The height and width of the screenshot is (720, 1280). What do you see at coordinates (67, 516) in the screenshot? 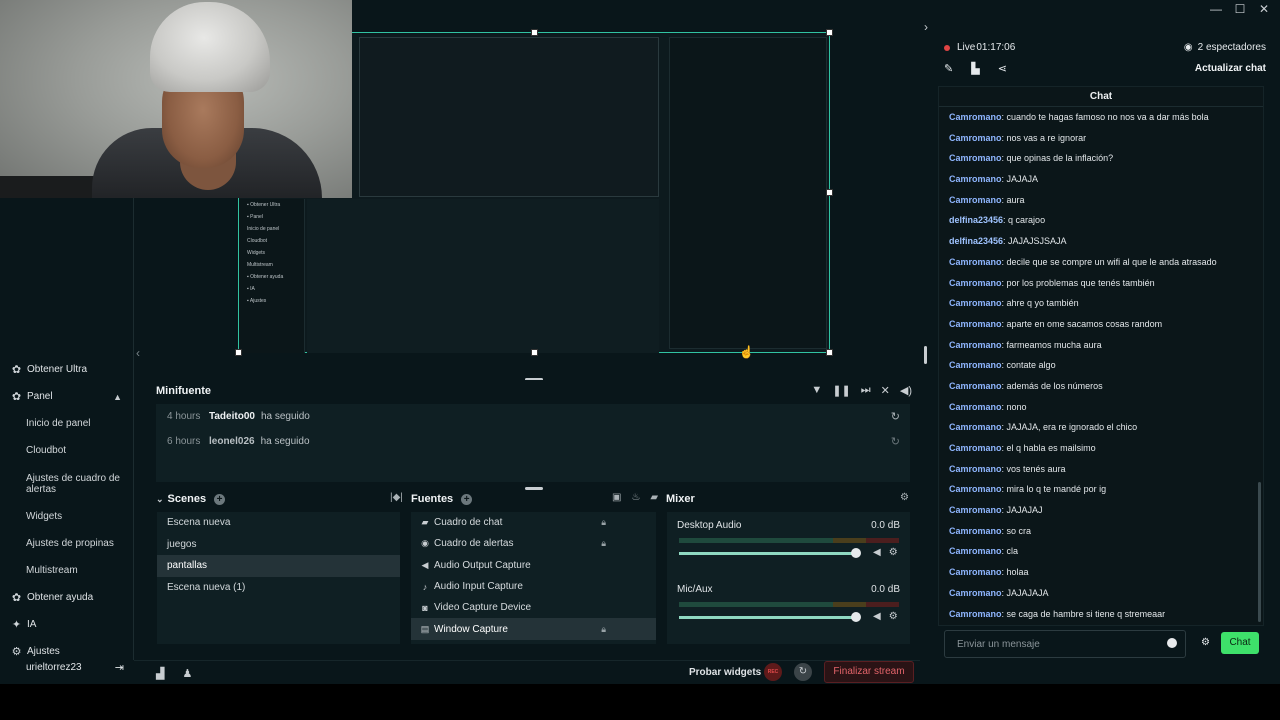
I see `sidebar-item-widgets: Widgets` at bounding box center [67, 516].